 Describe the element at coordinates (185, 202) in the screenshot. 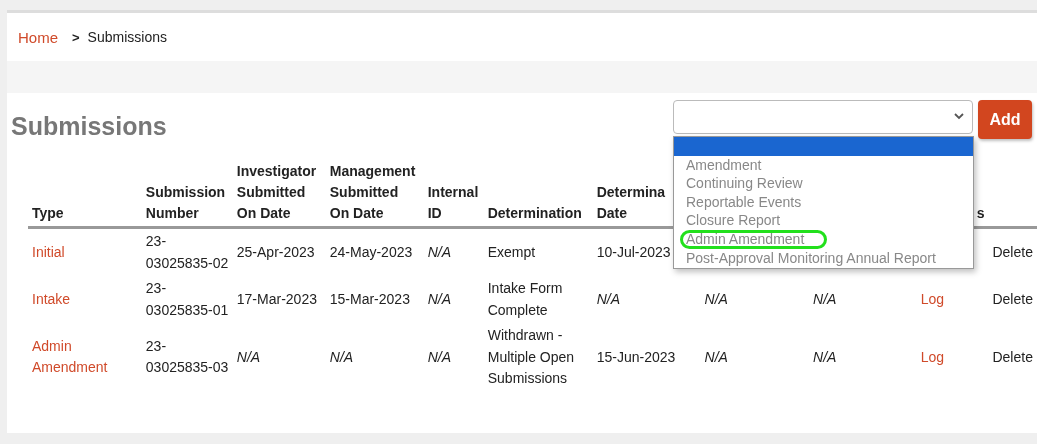

I see `column-header: Submission Number` at that location.